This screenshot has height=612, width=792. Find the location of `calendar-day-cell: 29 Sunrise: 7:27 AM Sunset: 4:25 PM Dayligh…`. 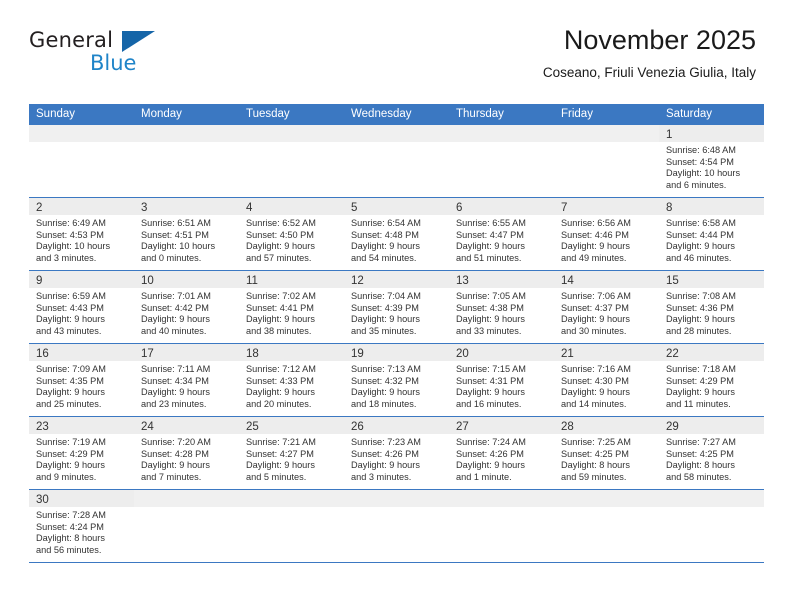

calendar-day-cell: 29 Sunrise: 7:27 AM Sunset: 4:25 PM Dayligh… is located at coordinates (711, 453).